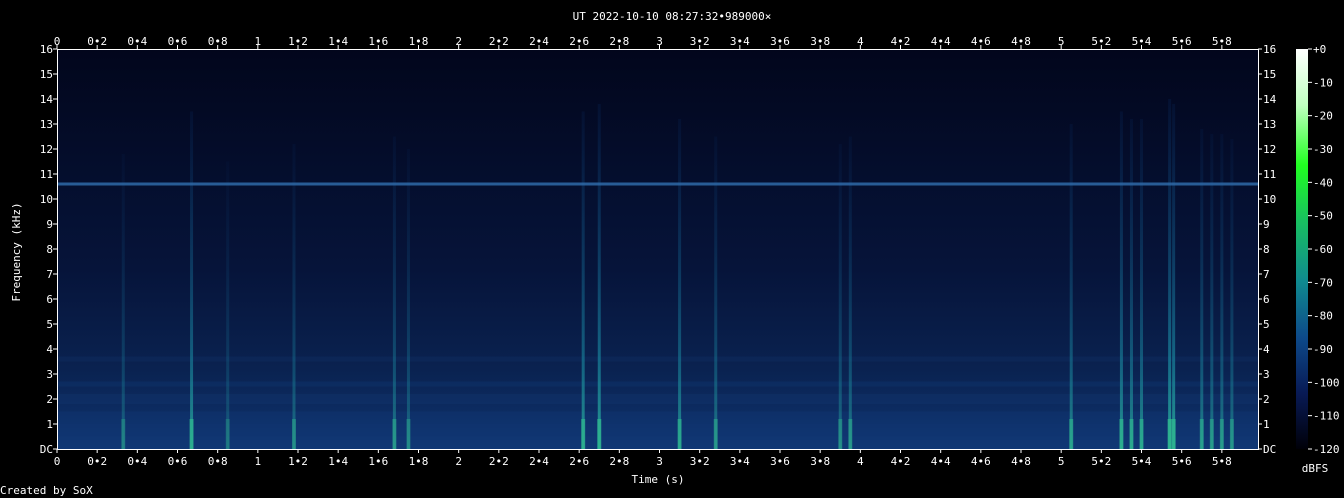 This screenshot has height=498, width=1344. Describe the element at coordinates (338, 41) in the screenshot. I see `x-tick-label: 1•4` at that location.